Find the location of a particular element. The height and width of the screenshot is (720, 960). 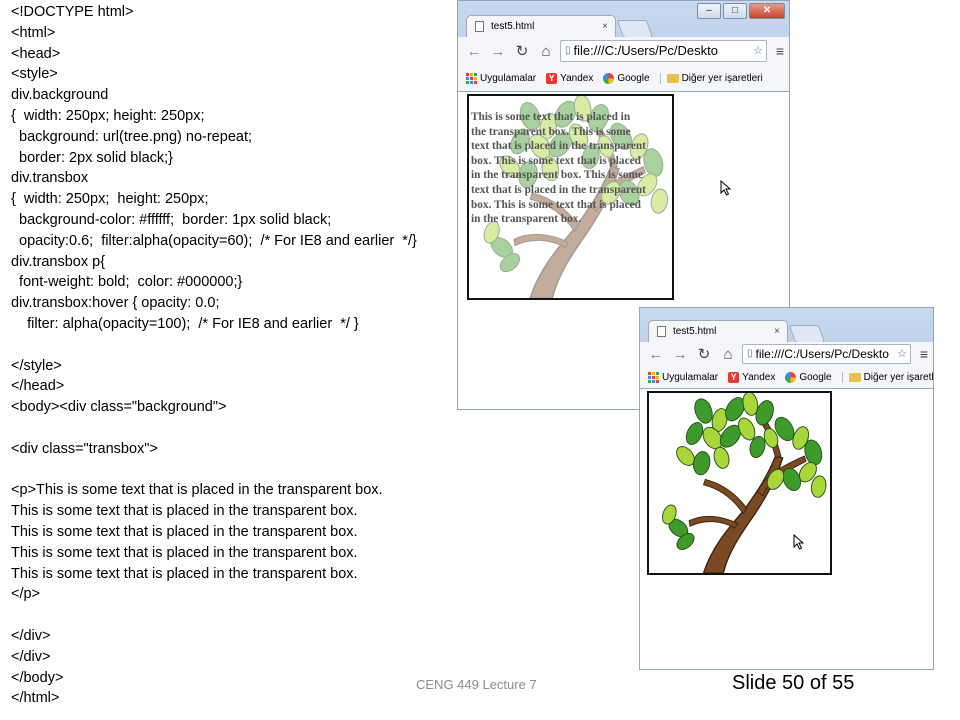

transbox-text-line: box. This is some text that is placed is located at coordinates (556, 204).